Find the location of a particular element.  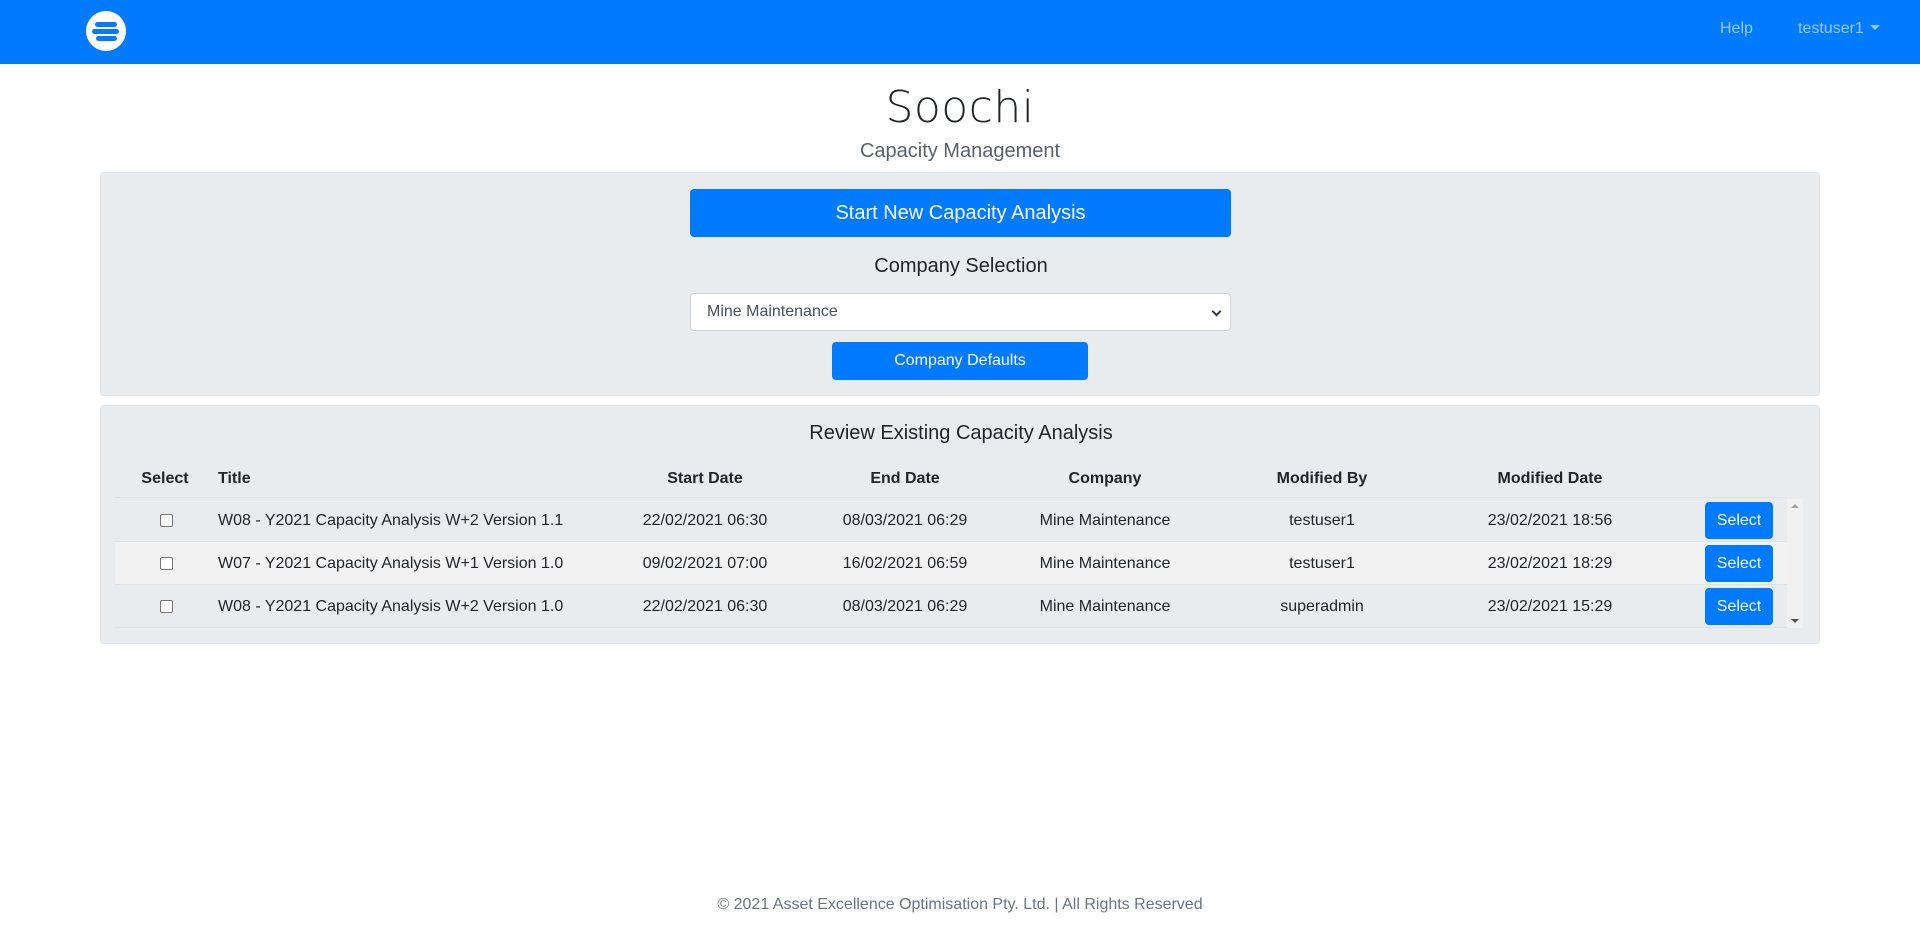

caret-down-icon is located at coordinates (1874, 27).